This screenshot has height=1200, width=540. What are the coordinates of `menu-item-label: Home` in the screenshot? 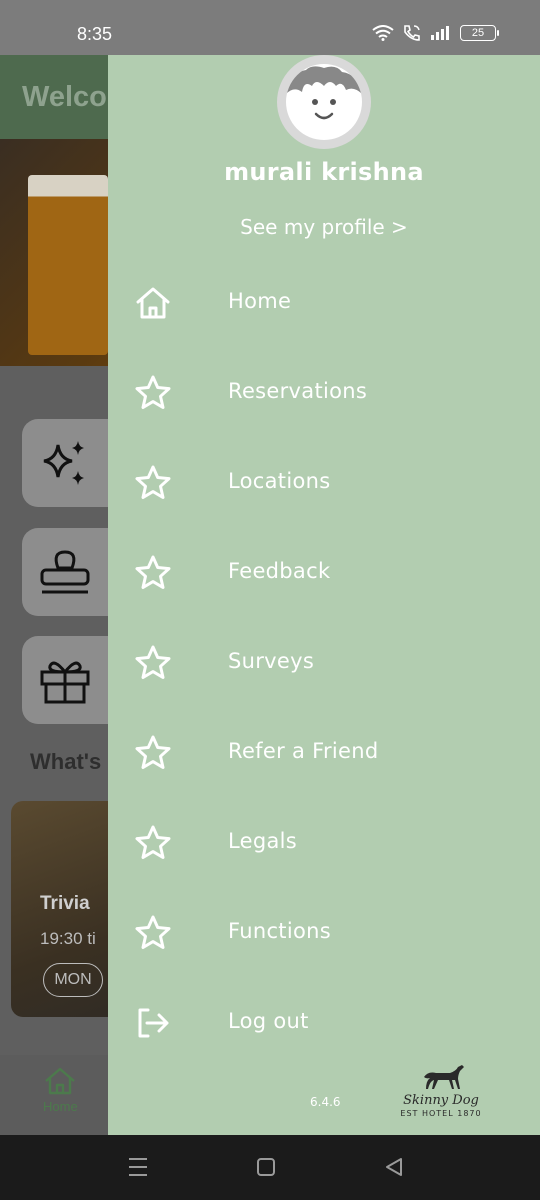 It's located at (260, 301).